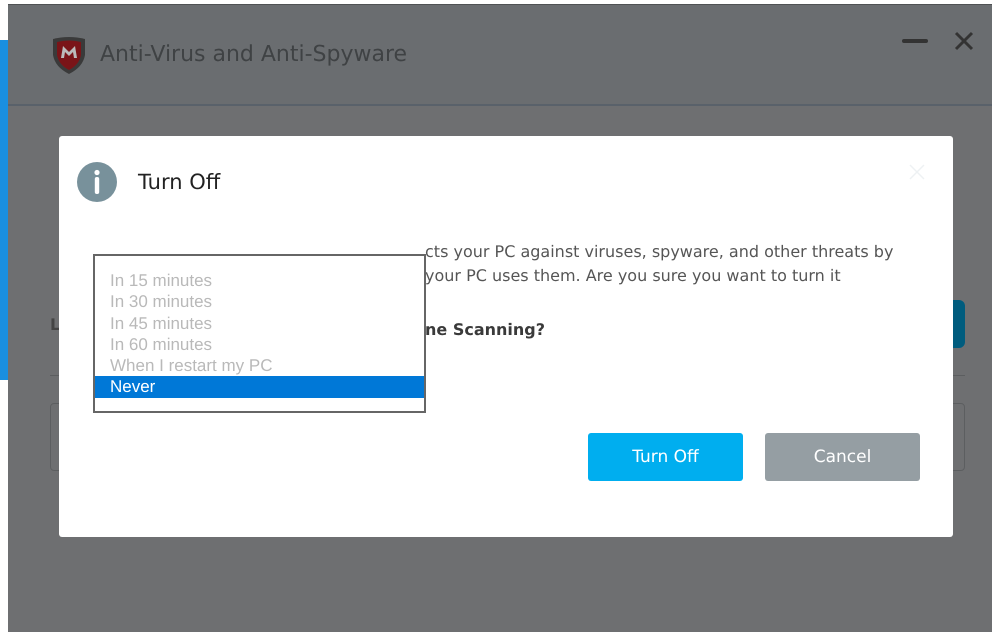 The image size is (992, 632). What do you see at coordinates (964, 40) in the screenshot?
I see `close-icon` at bounding box center [964, 40].